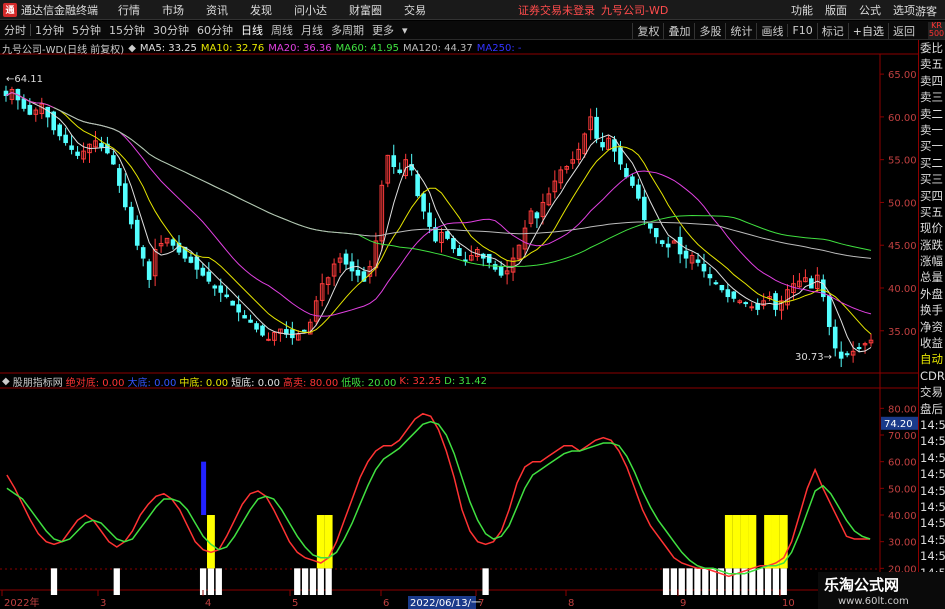 Image resolution: width=945 pixels, height=609 pixels. I want to click on kr-badge: KR 500, so click(936, 30).